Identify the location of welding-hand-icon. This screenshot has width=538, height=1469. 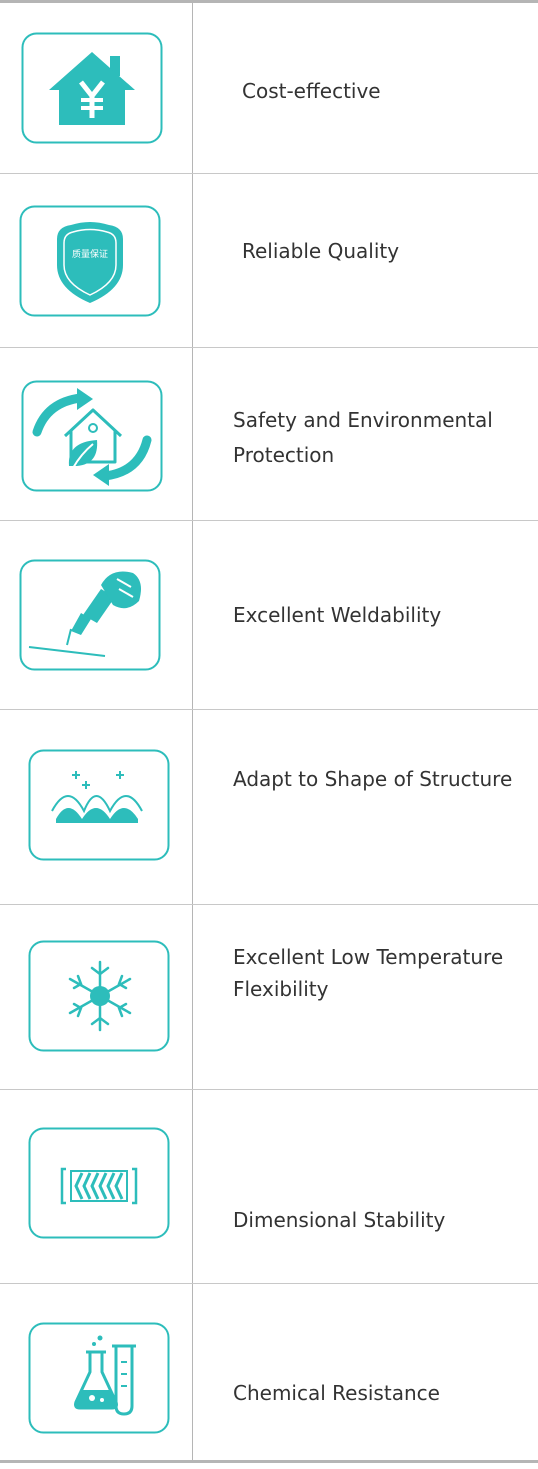
(90, 615).